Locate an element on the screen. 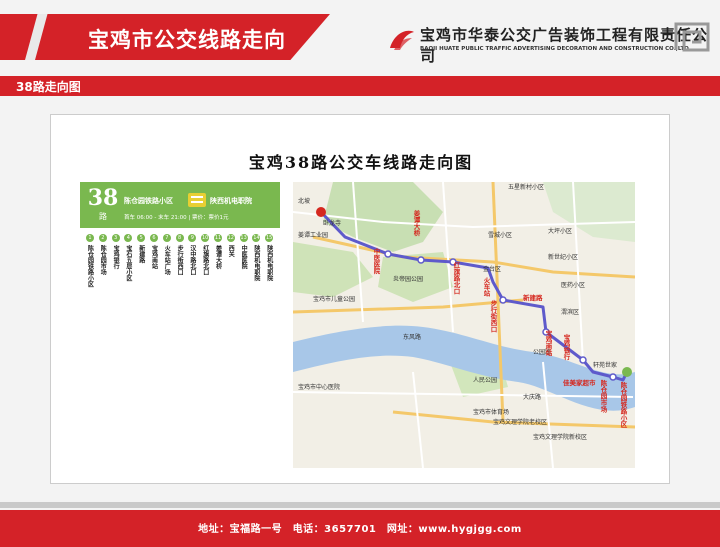 The image size is (720, 547). stop-number: 10 is located at coordinates (205, 238).